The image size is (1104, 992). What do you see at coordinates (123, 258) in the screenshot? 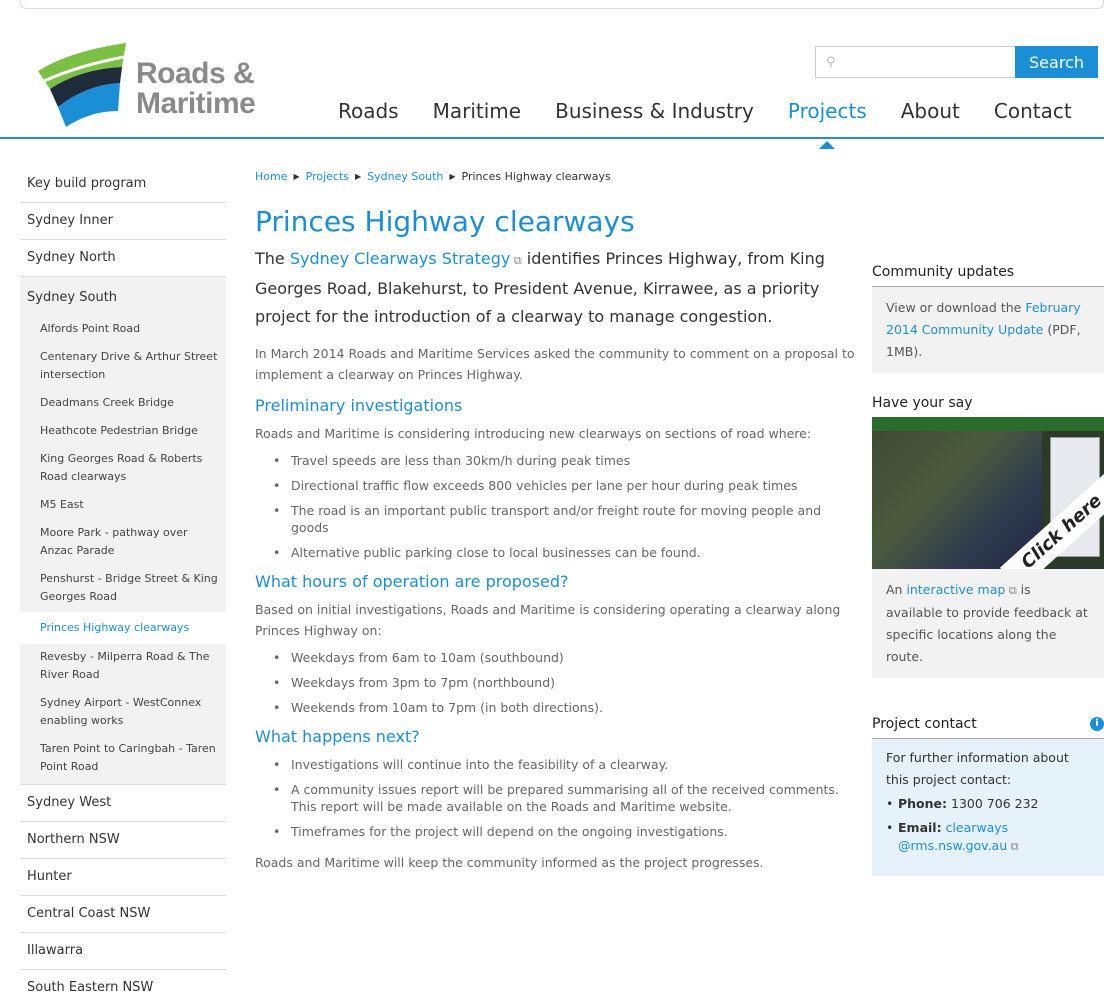
I see `sidebar-item-sydney-north: Sydney North` at bounding box center [123, 258].